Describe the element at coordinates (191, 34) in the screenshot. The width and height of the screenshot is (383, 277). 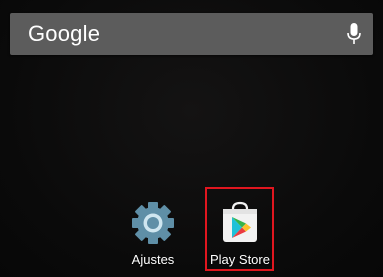
I see `google-search-bar: Google` at that location.